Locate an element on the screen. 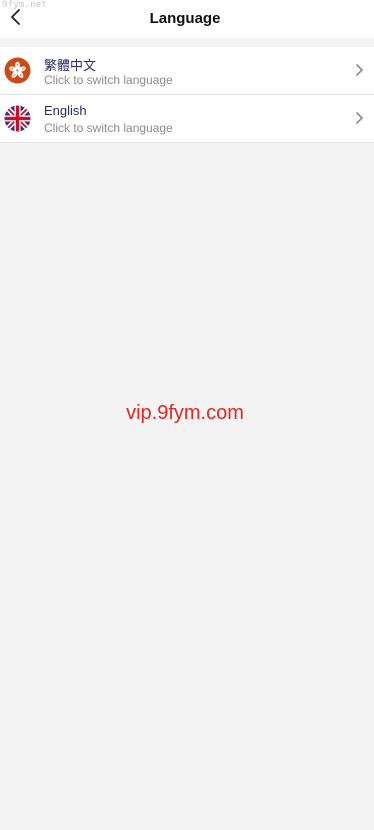 The image size is (374, 830). top-navigation-bar: 9fym.net Language is located at coordinates (187, 19).